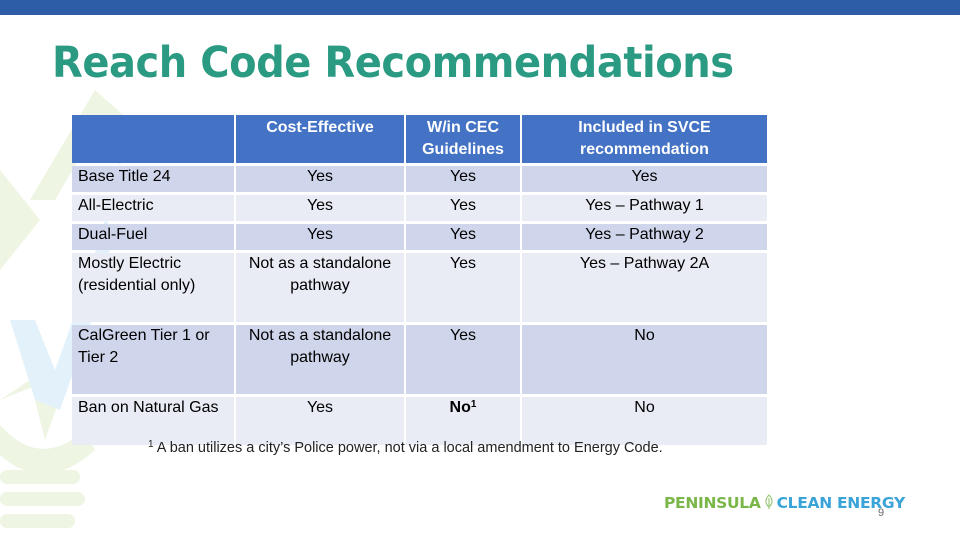 Image resolution: width=960 pixels, height=540 pixels. What do you see at coordinates (153, 237) in the screenshot?
I see `row-label: Dual-Fuel` at bounding box center [153, 237].